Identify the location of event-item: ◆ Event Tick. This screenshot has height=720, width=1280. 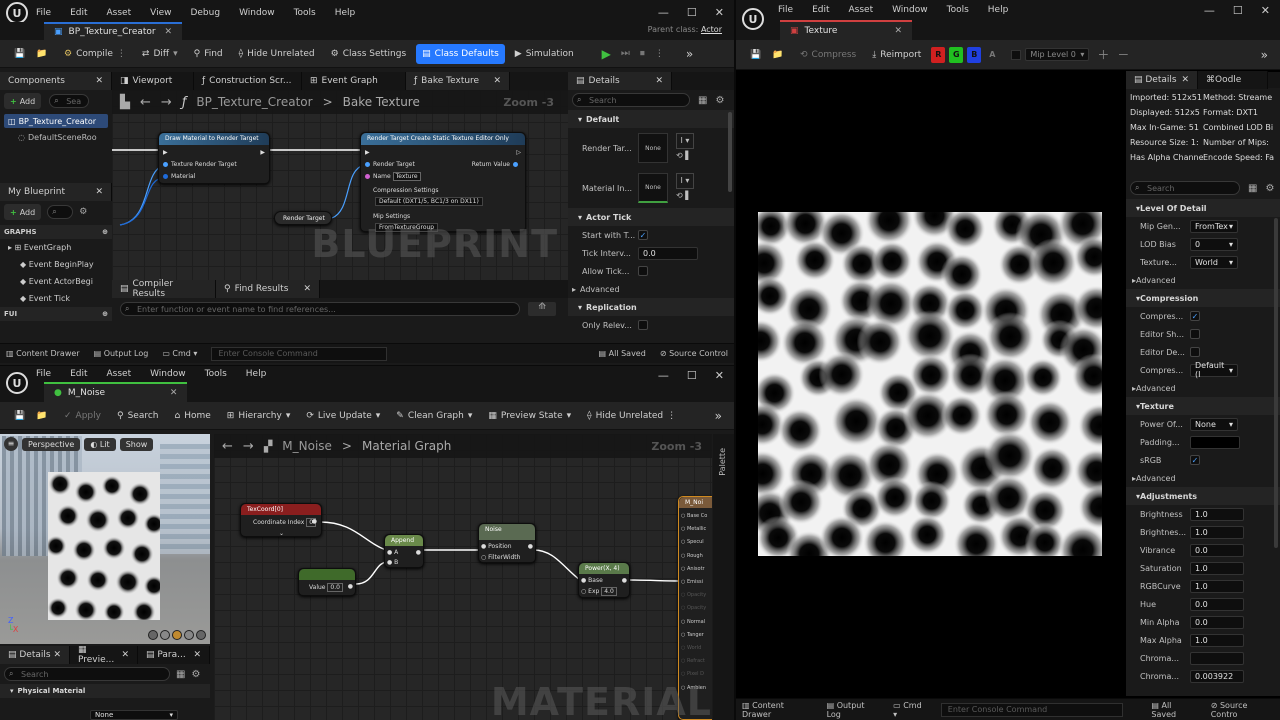
(60, 298).